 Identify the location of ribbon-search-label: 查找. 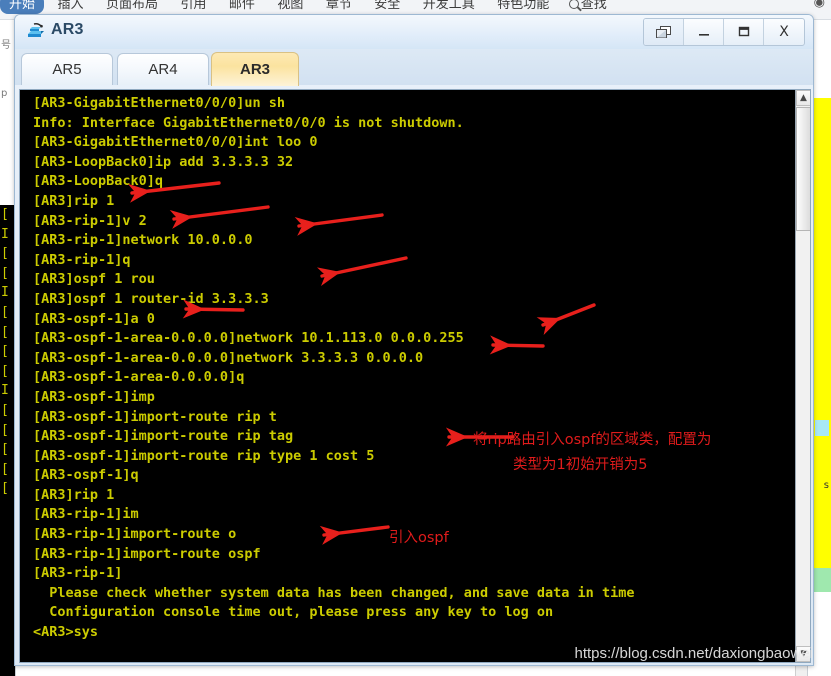
(593, 5).